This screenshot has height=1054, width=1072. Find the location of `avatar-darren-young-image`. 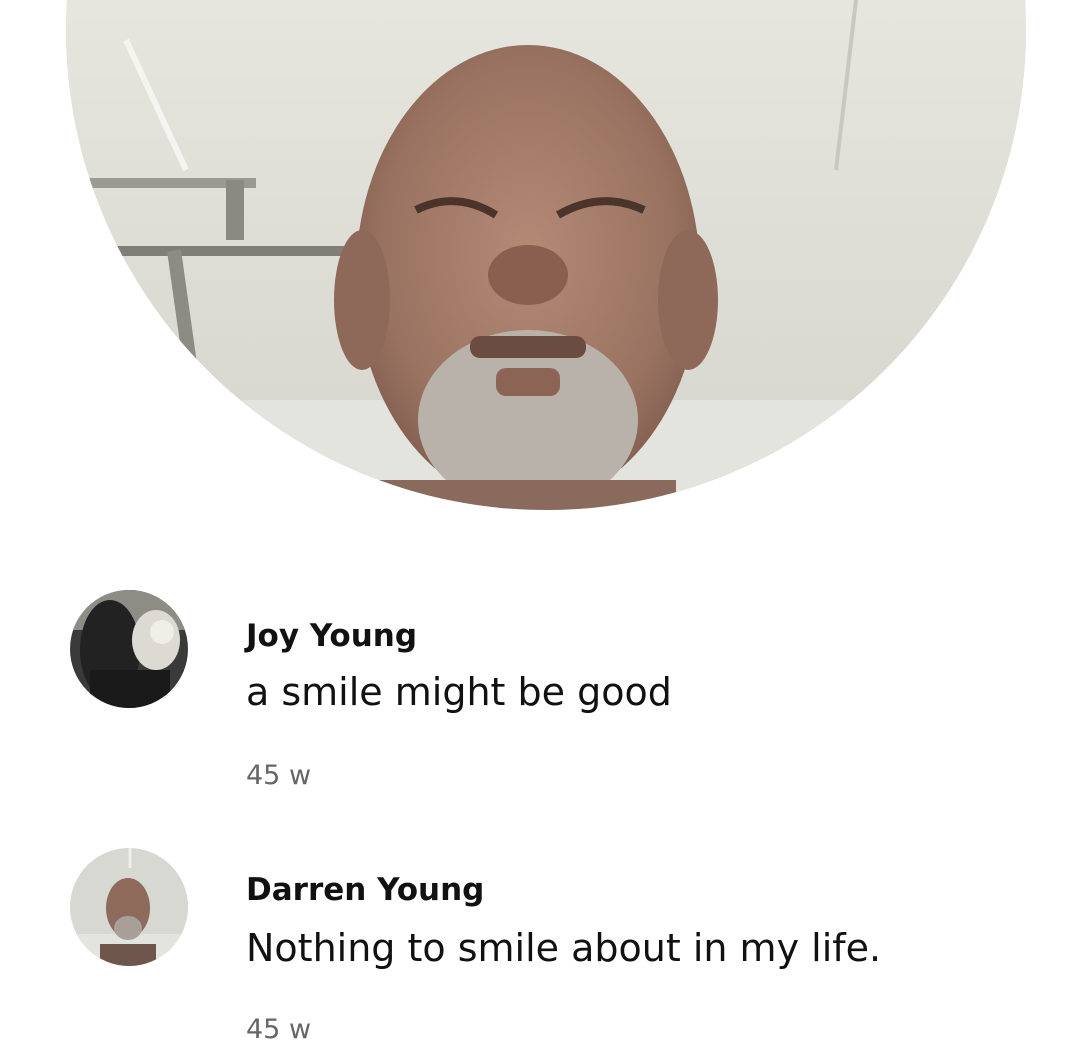

avatar-darren-young-image is located at coordinates (129, 907).